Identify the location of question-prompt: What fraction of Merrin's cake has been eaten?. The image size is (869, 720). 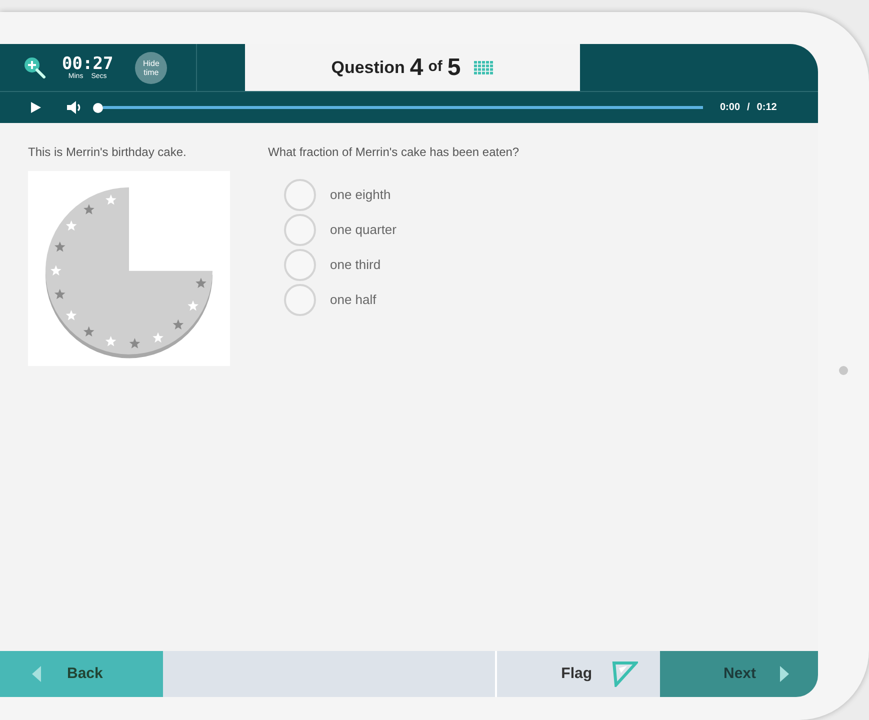
(394, 152).